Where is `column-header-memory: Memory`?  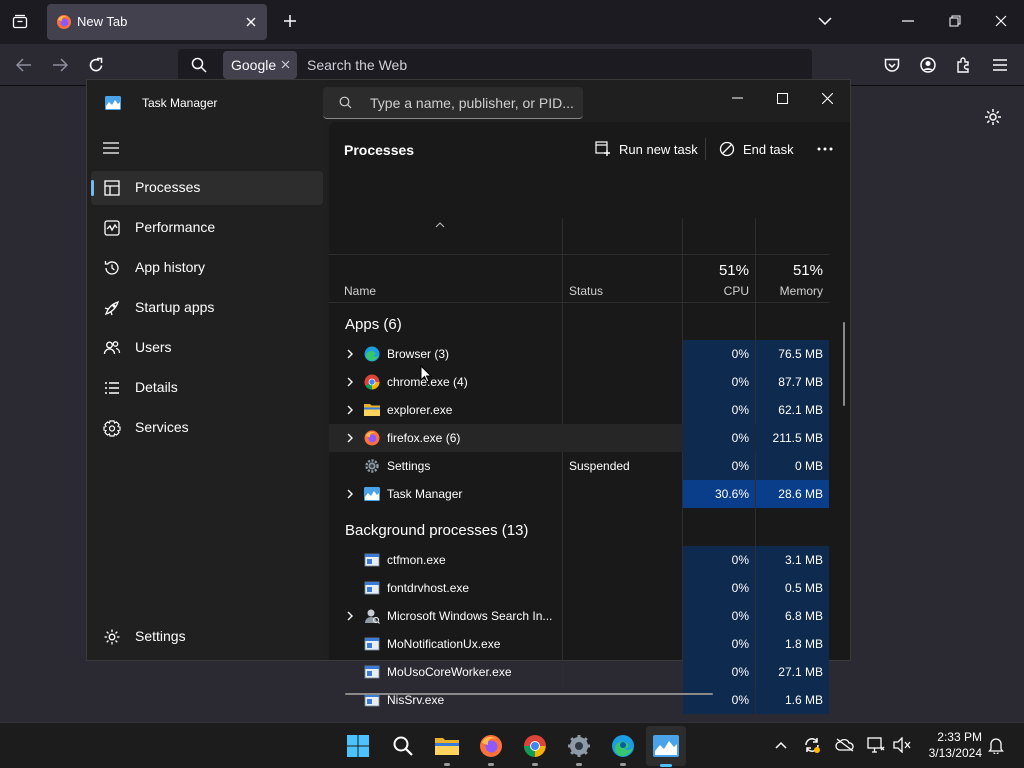
column-header-memory: Memory is located at coordinates (789, 291).